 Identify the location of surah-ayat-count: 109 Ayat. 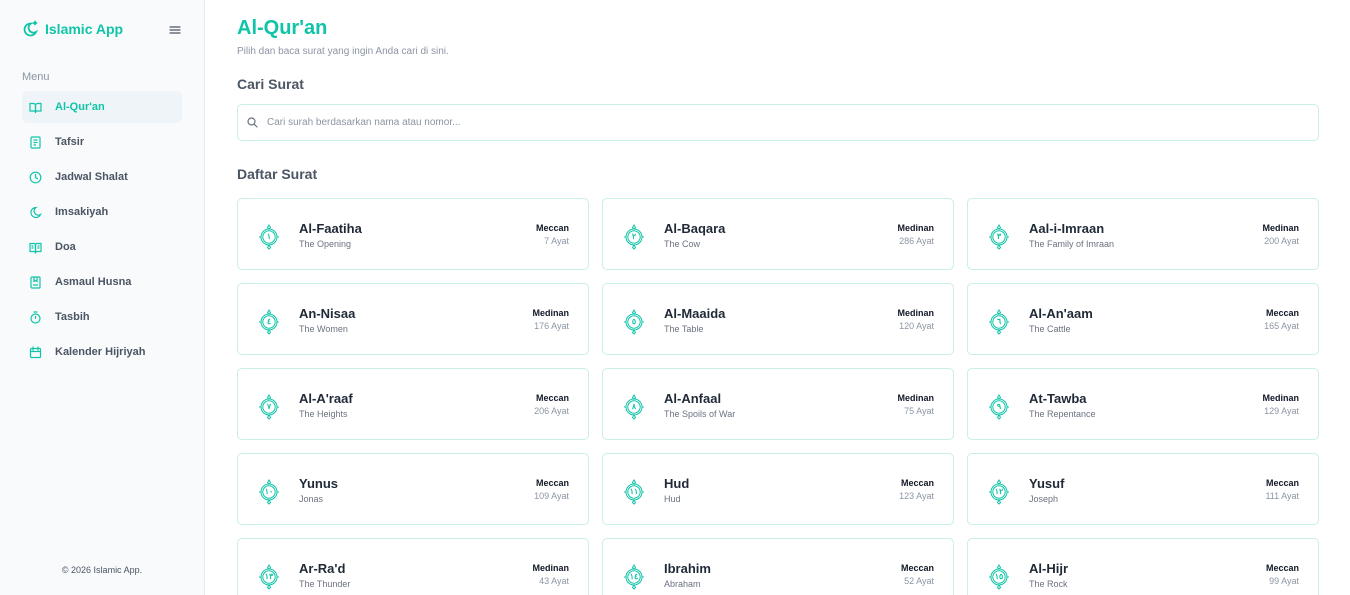
(551, 496).